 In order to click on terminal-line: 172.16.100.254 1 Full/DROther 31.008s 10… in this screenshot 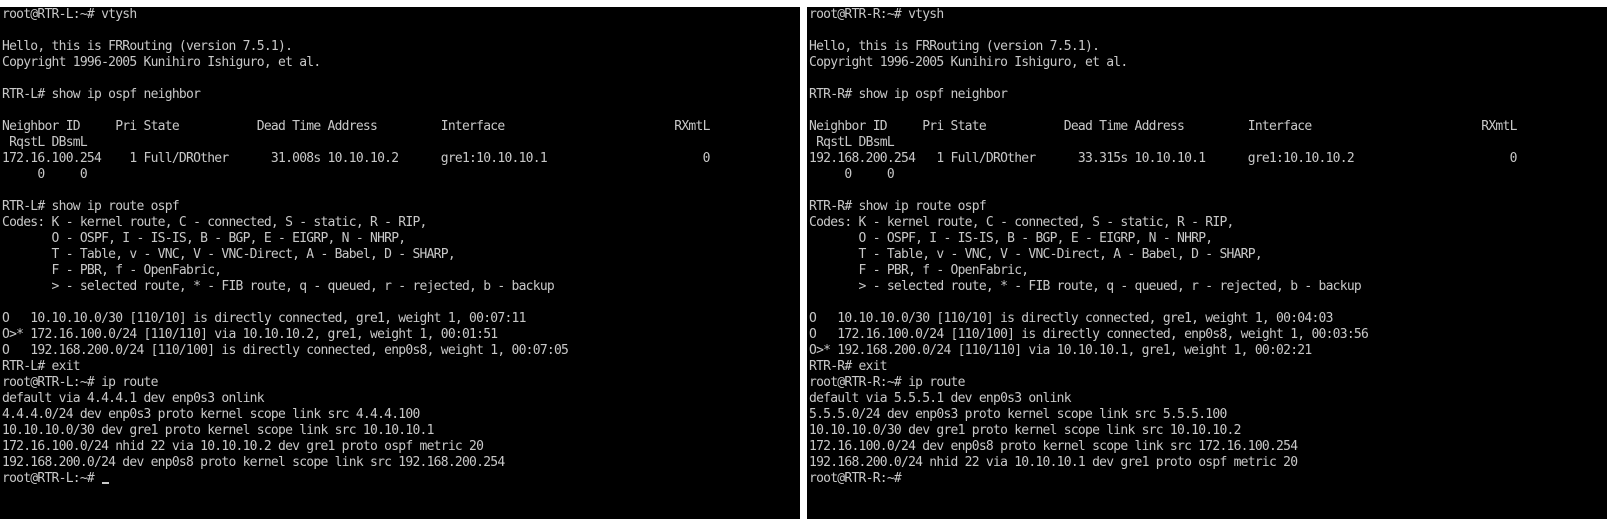, I will do `click(401, 159)`.